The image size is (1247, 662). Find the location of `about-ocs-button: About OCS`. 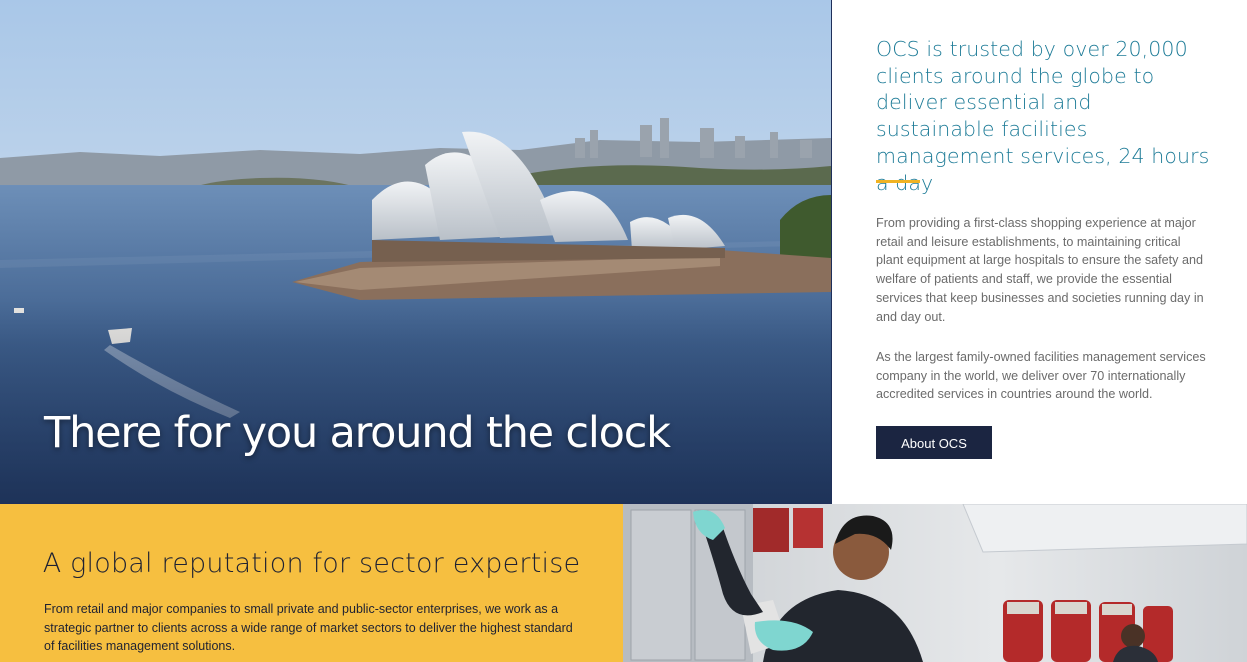

about-ocs-button: About OCS is located at coordinates (934, 442).